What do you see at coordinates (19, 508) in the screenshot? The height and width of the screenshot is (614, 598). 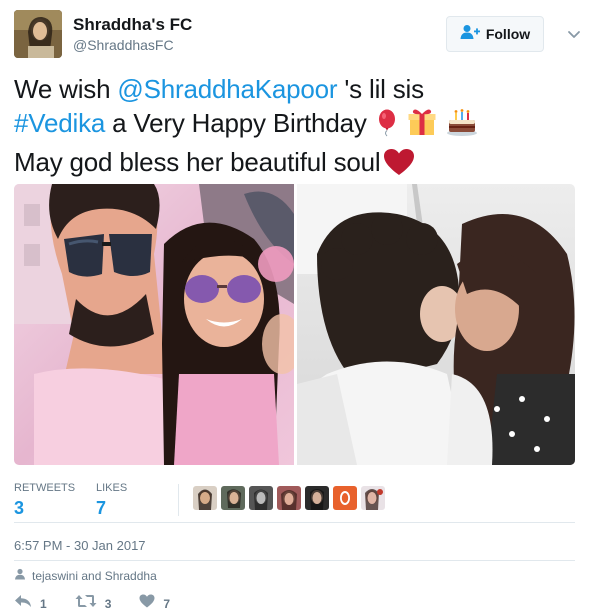 I see `retweets-count: 3` at bounding box center [19, 508].